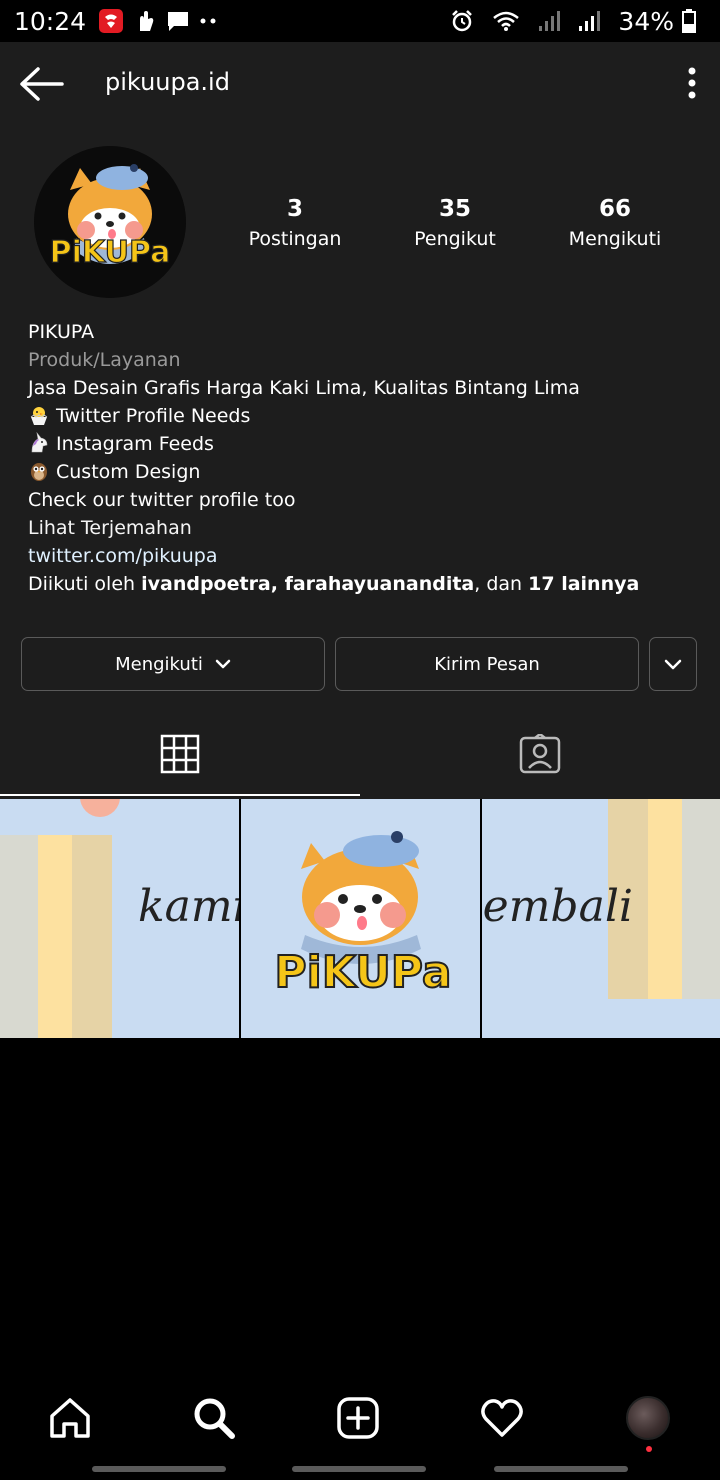  What do you see at coordinates (454, 209) in the screenshot?
I see `stat-followers-count: 35` at bounding box center [454, 209].